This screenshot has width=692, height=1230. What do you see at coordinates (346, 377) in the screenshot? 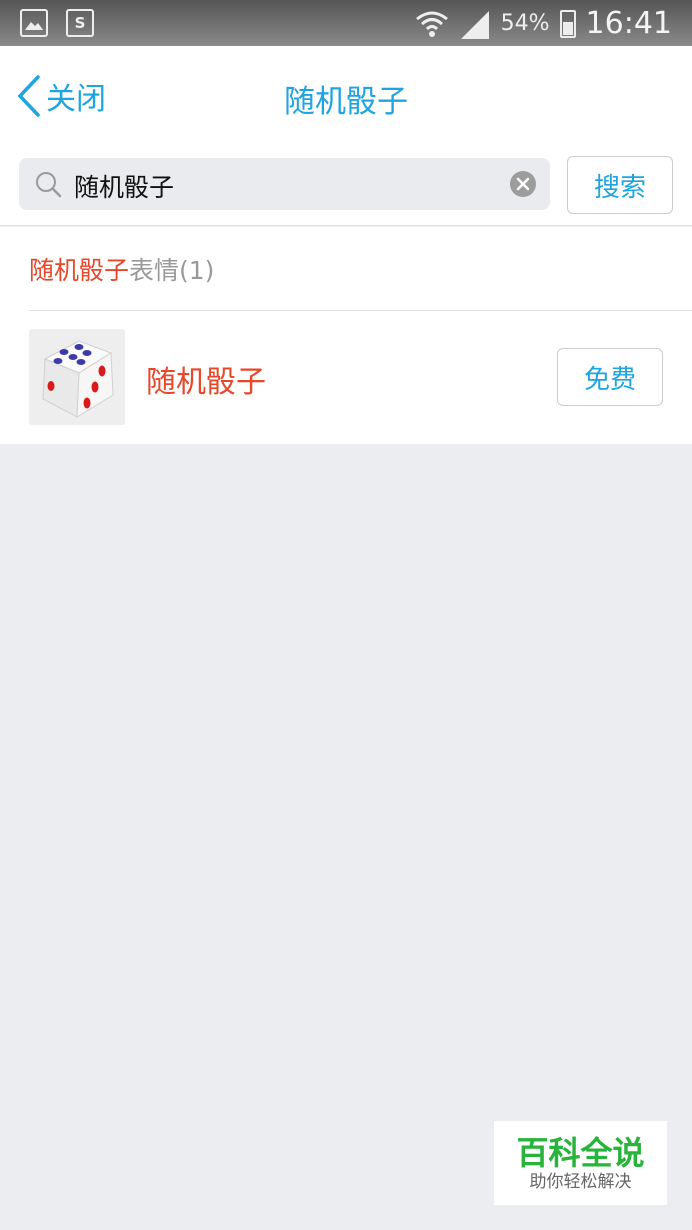
I see `list-item: 随机骰子 免费` at bounding box center [346, 377].